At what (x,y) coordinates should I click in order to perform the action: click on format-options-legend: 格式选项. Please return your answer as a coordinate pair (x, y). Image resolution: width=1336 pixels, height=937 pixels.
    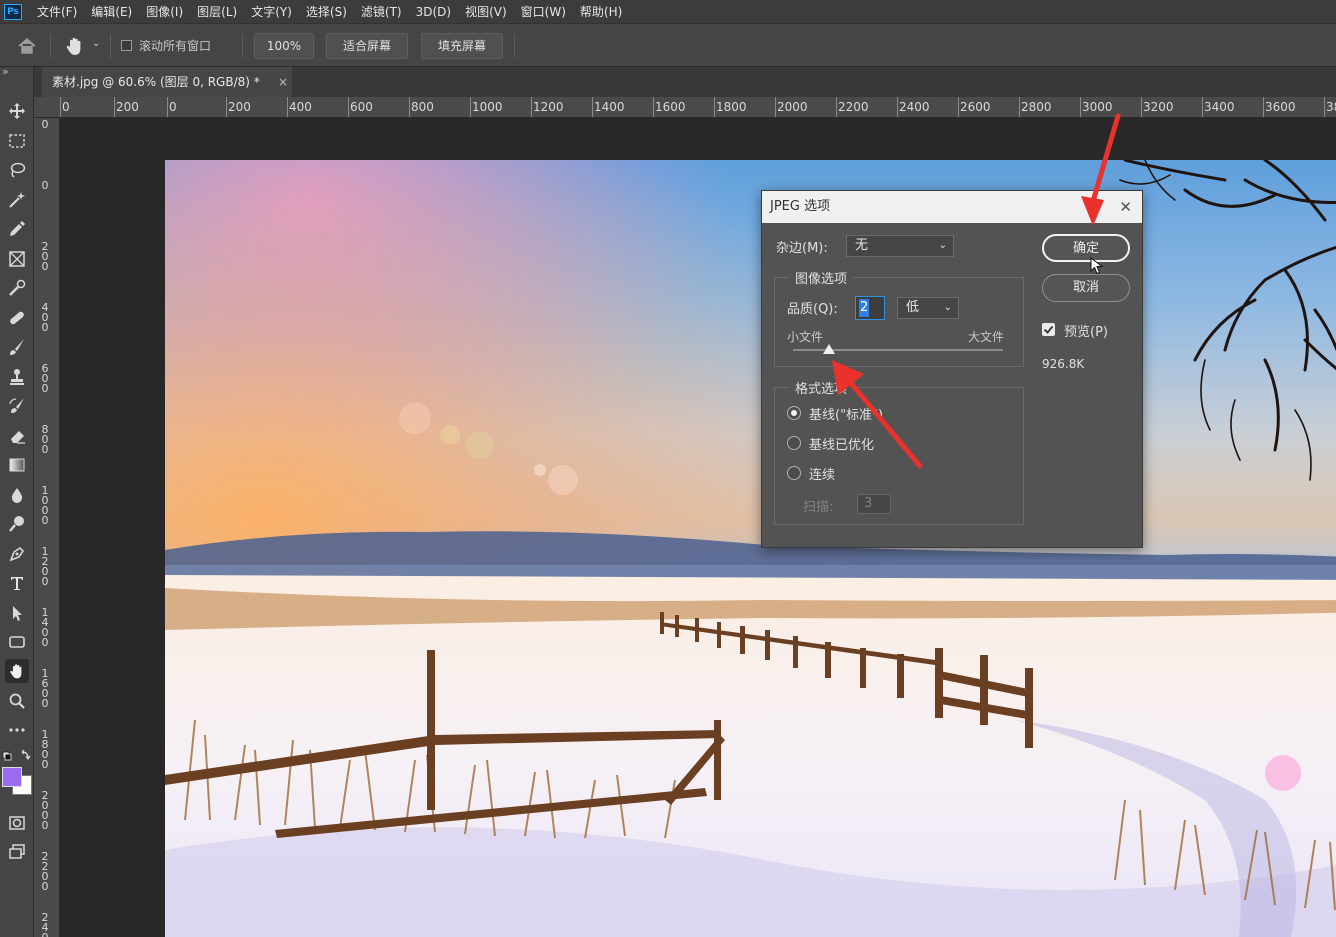
    Looking at the image, I should click on (821, 387).